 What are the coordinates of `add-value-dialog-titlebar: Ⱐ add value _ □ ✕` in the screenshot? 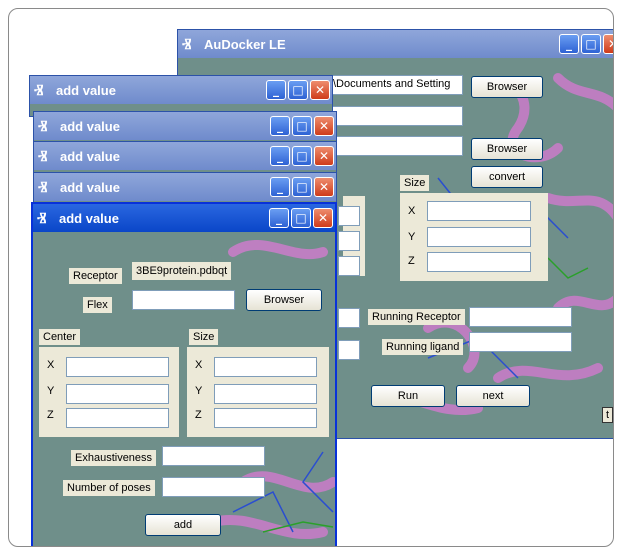 It's located at (184, 218).